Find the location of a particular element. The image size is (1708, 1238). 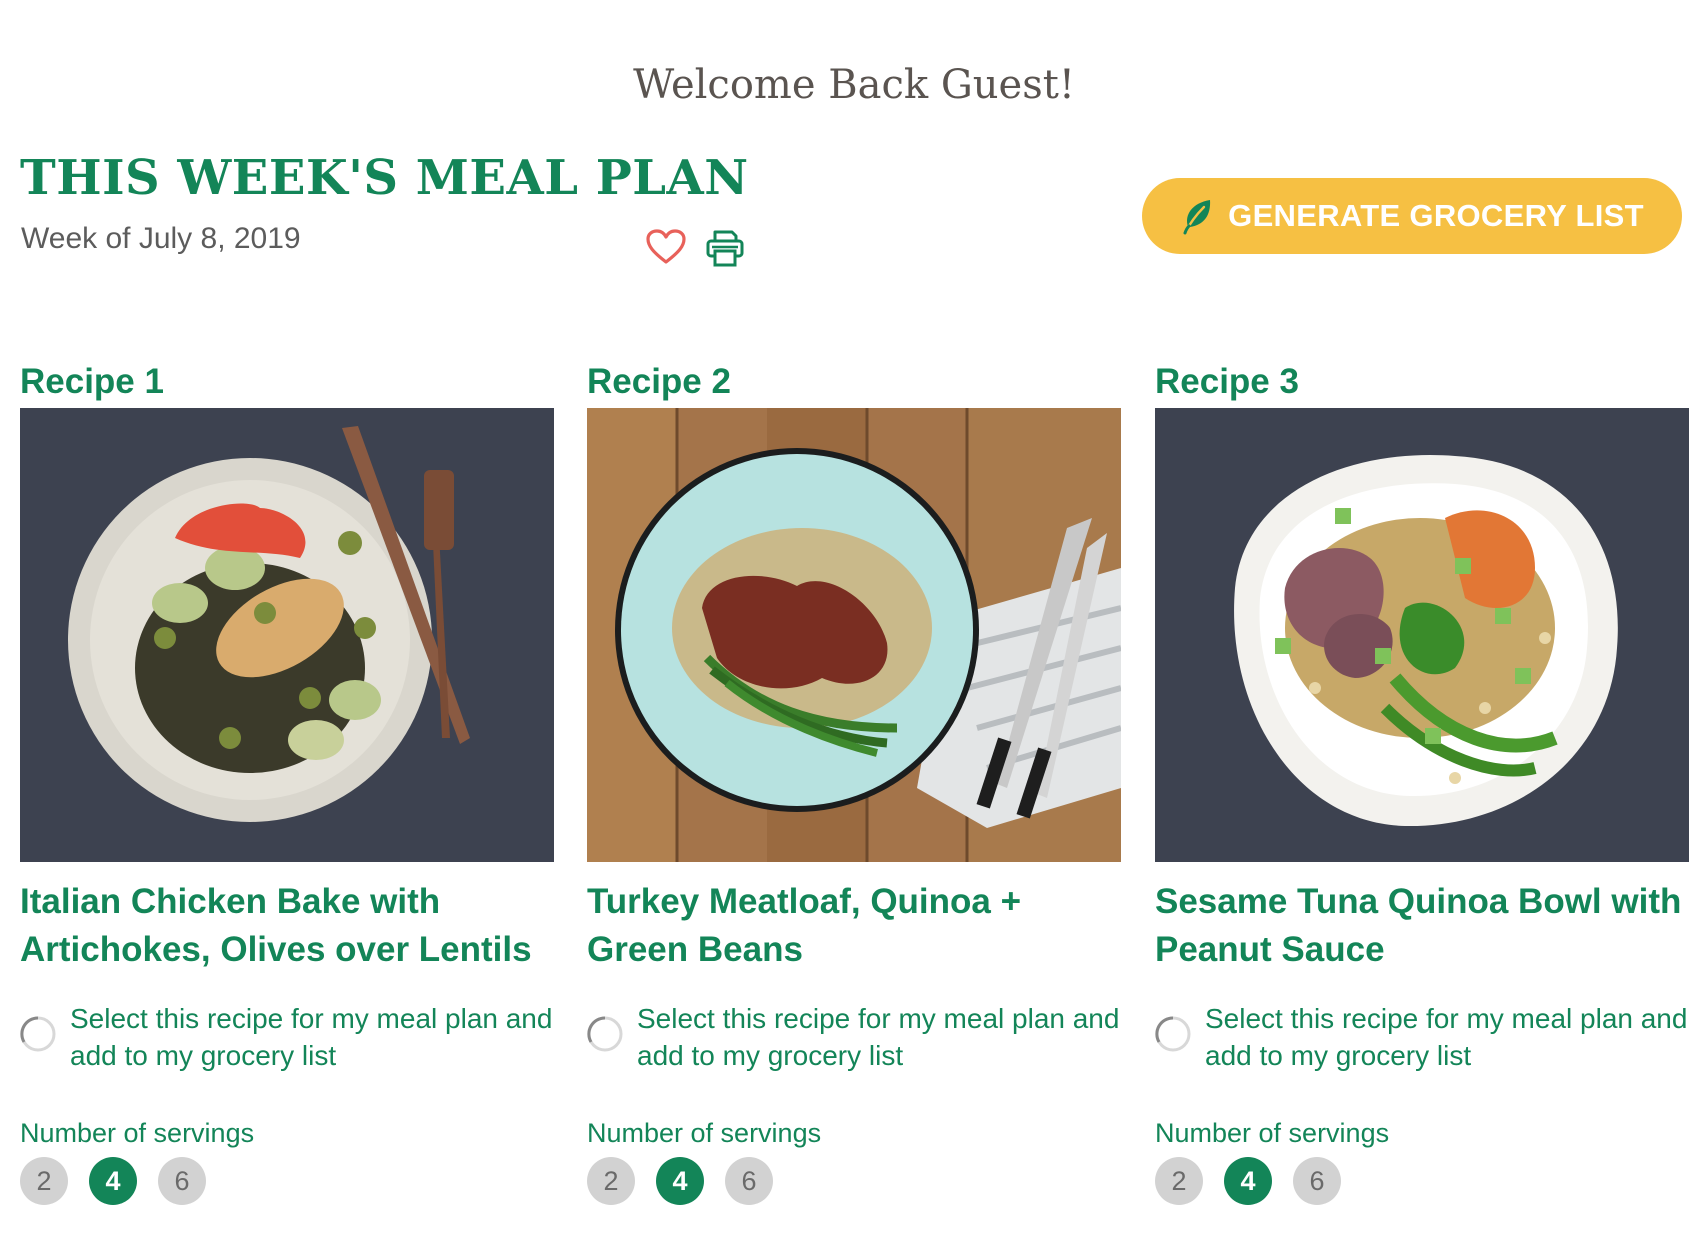

recipe-label: Recipe 3 is located at coordinates (1227, 381).